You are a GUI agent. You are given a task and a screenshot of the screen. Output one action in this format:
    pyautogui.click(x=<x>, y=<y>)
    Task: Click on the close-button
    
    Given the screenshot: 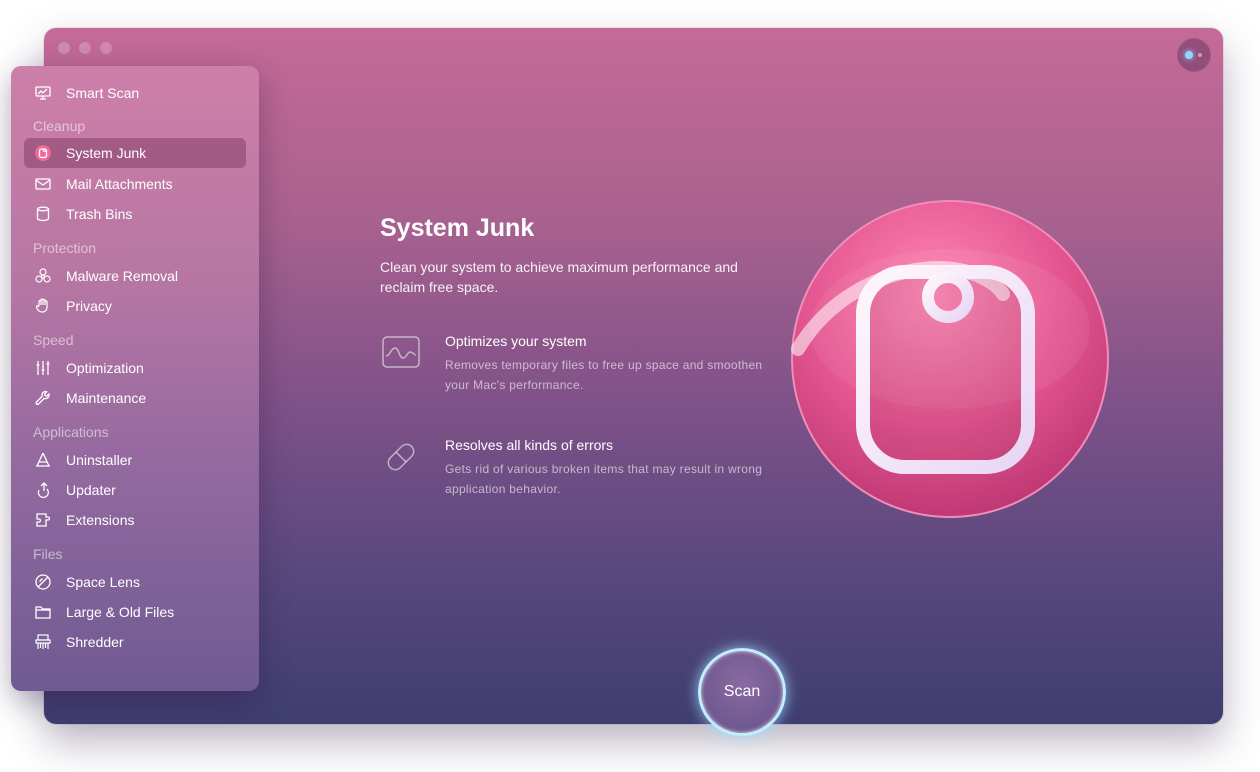 What is the action you would take?
    pyautogui.click(x=64, y=48)
    